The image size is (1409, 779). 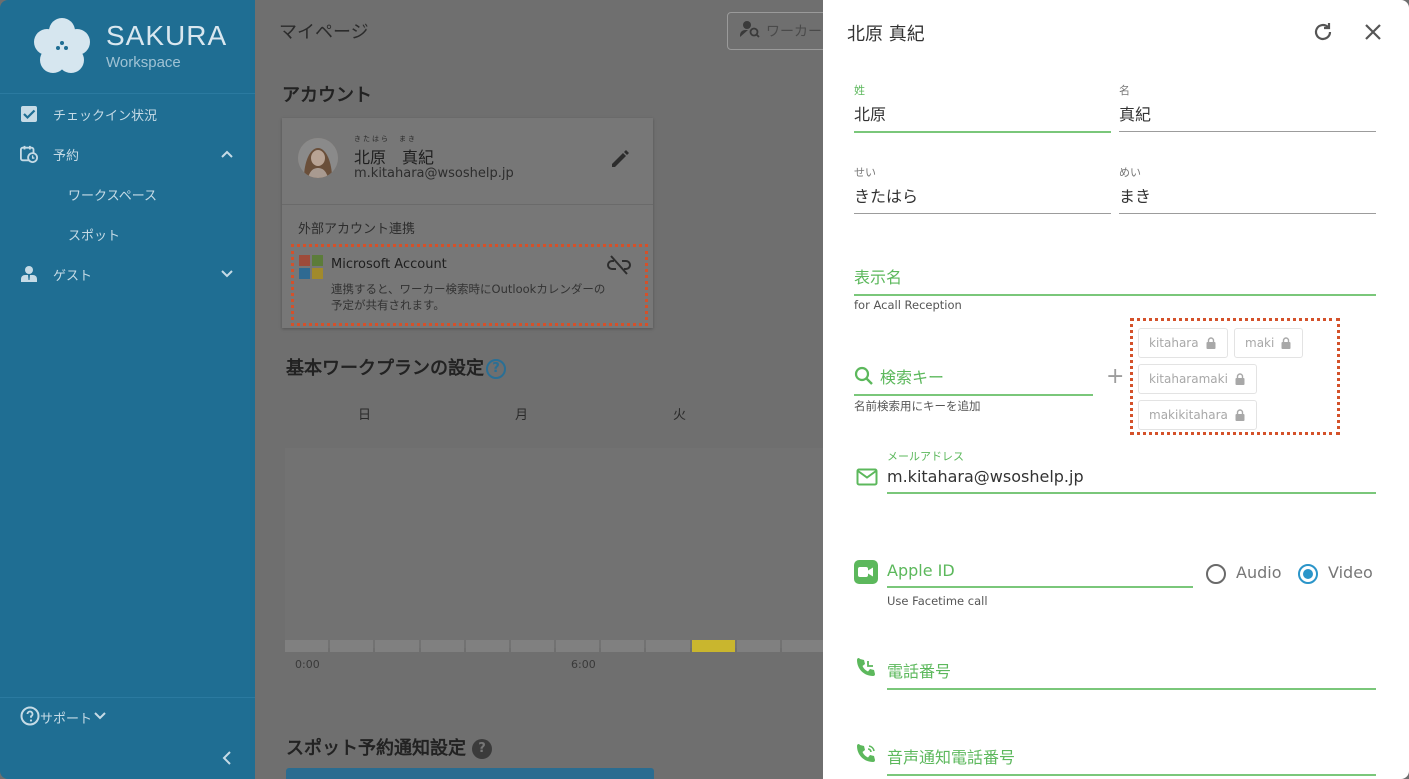 What do you see at coordinates (951, 757) in the screenshot?
I see `field-placeholder: 音声通知電話番号` at bounding box center [951, 757].